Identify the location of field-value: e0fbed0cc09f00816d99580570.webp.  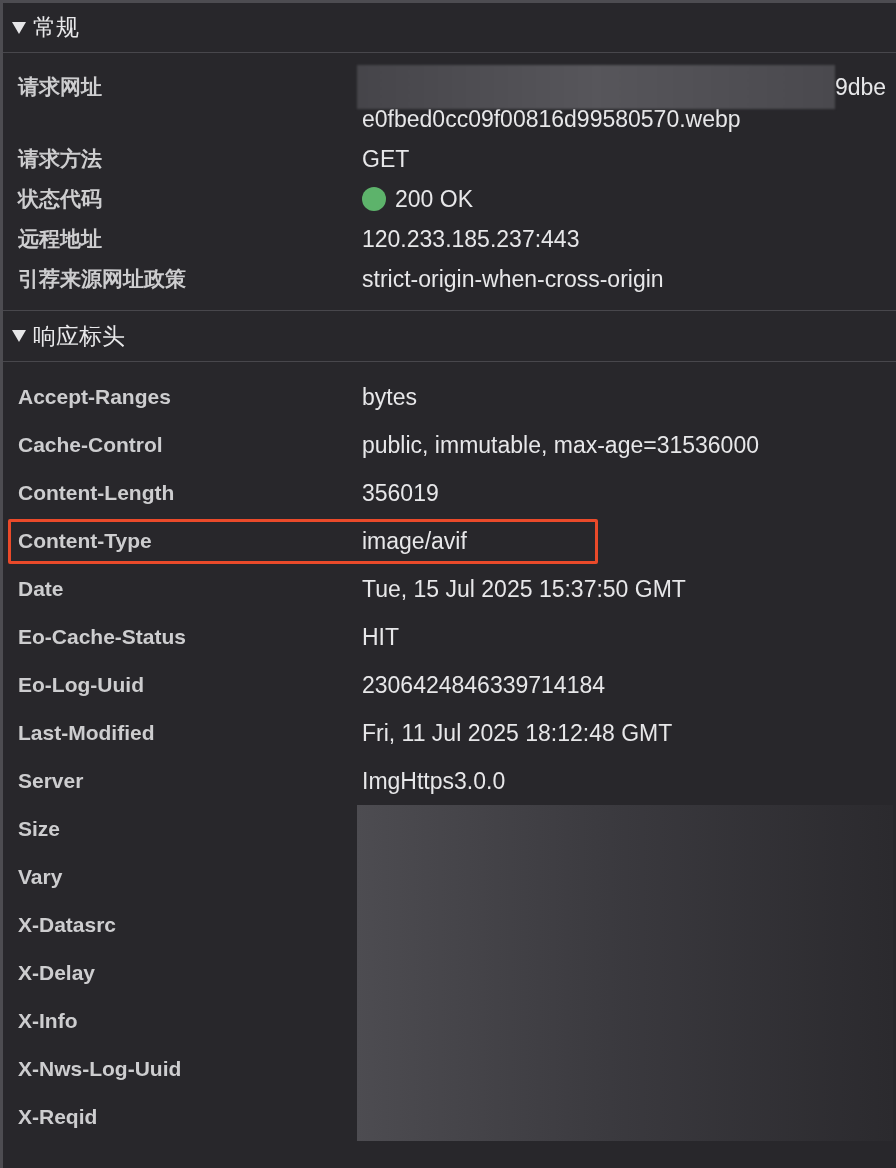
(551, 119).